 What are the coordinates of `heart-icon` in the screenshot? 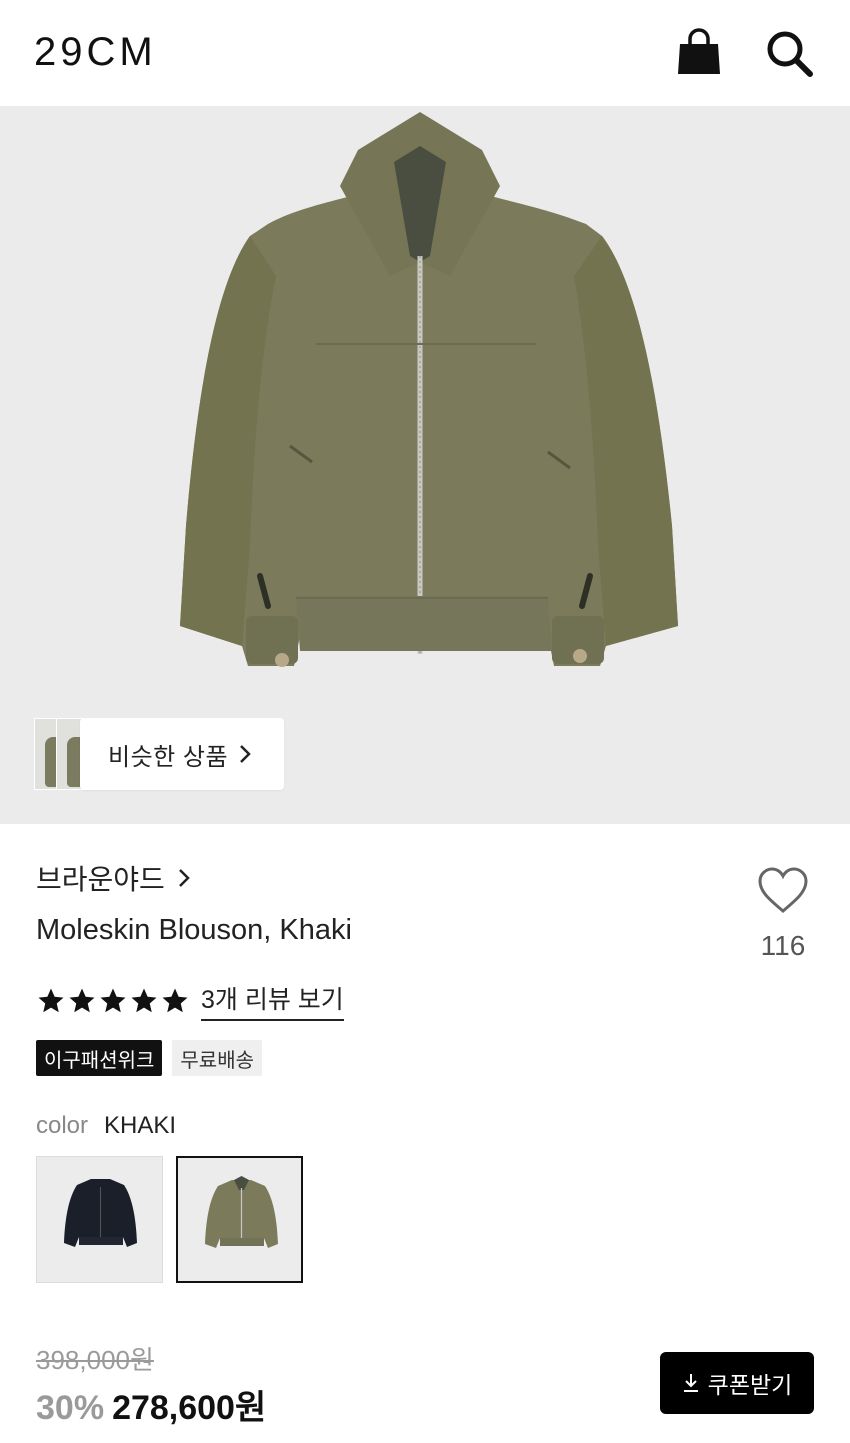 It's located at (783, 891).